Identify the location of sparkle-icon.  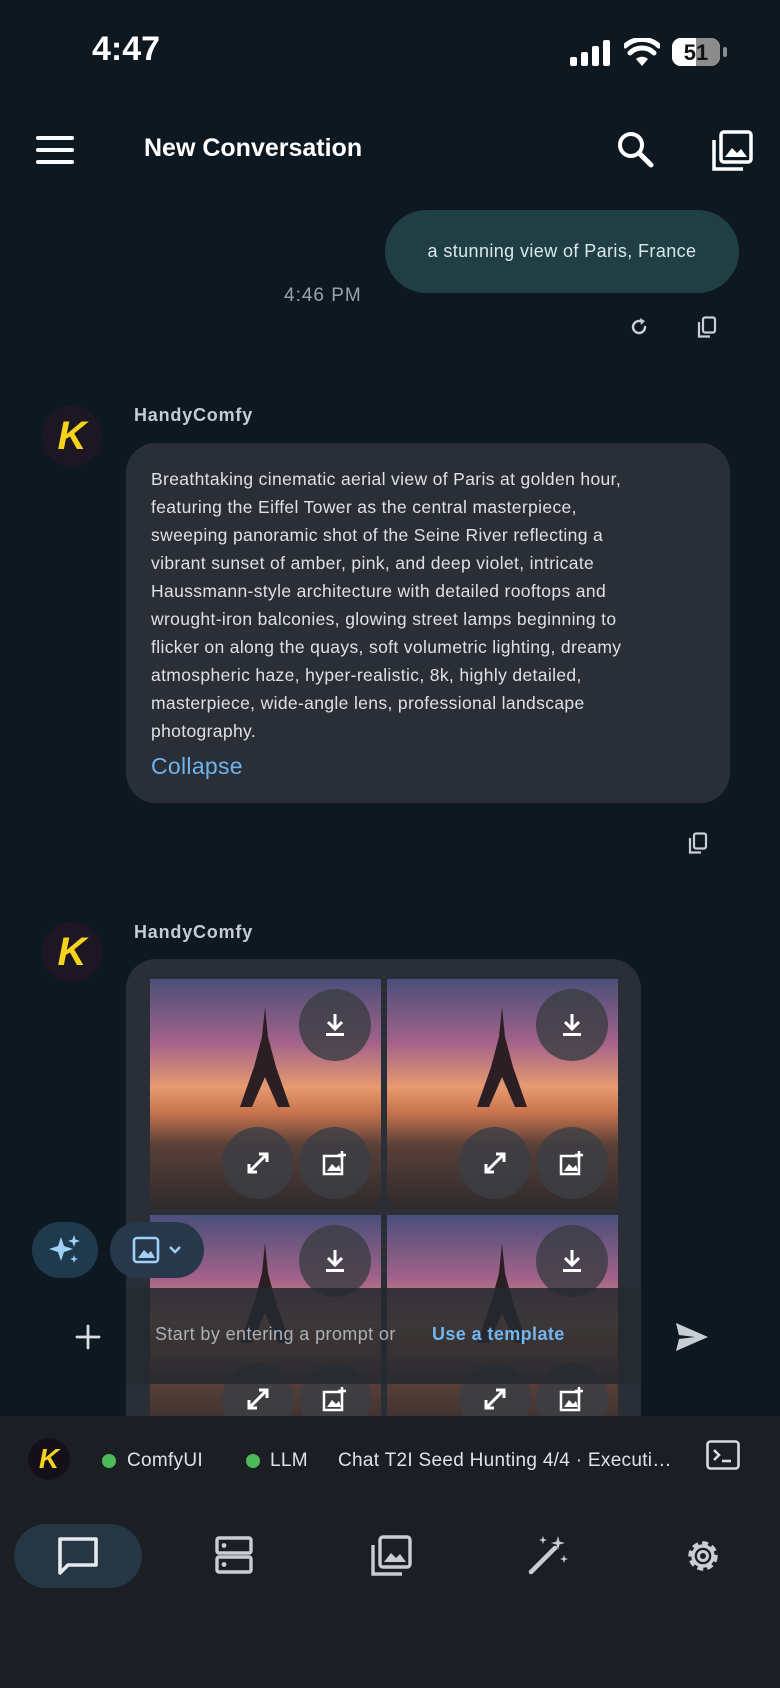
(64, 1249).